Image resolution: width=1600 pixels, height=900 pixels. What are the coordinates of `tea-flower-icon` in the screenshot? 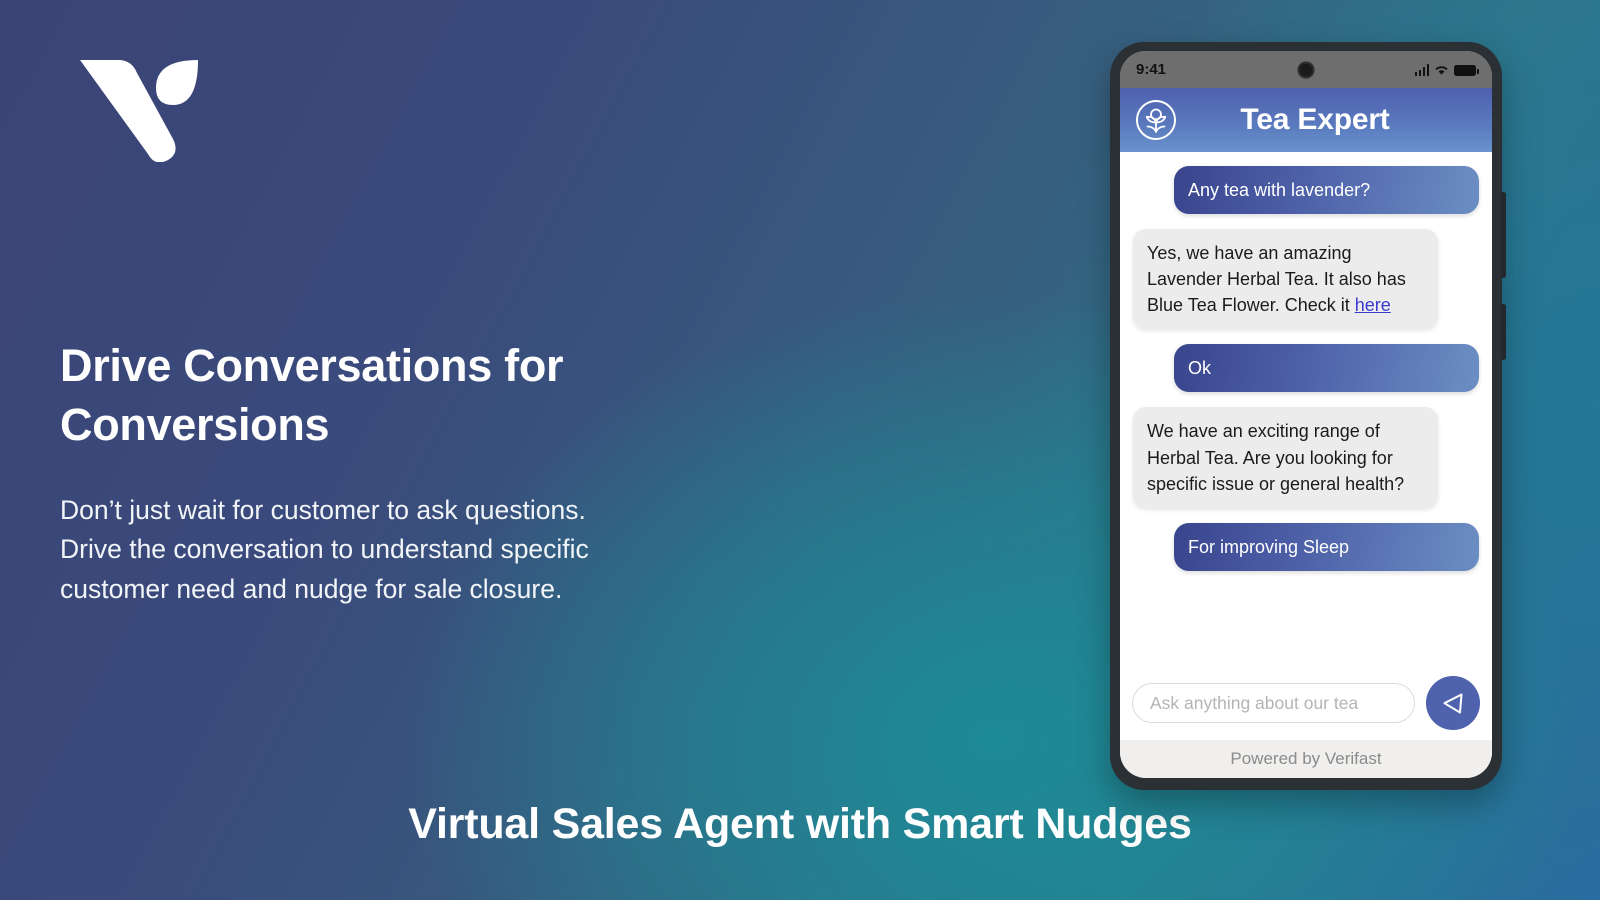 It's located at (1156, 120).